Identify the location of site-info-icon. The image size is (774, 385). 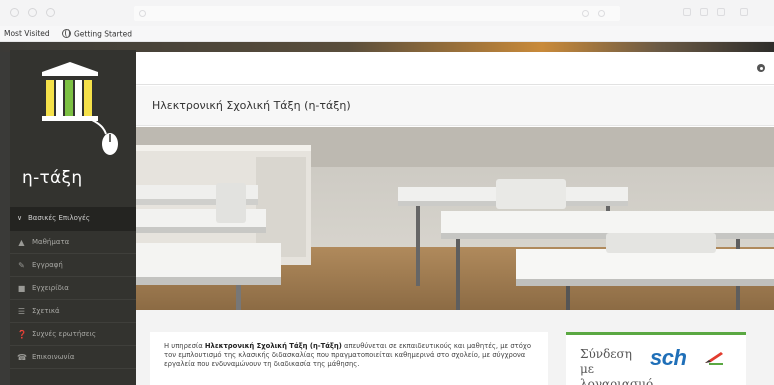
(142, 13).